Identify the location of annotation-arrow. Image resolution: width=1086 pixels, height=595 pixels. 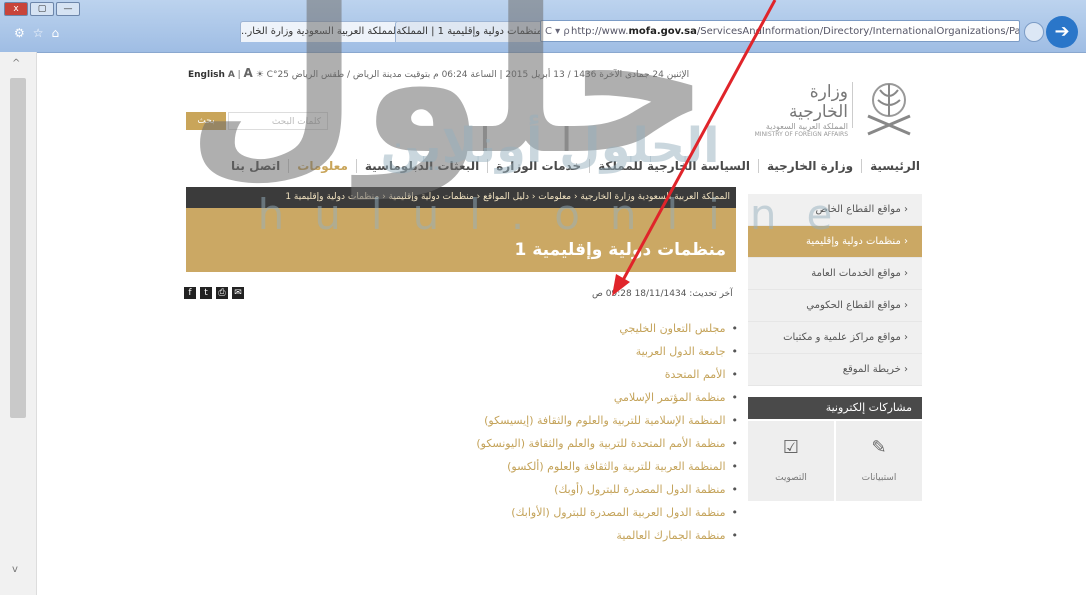
(694, 148).